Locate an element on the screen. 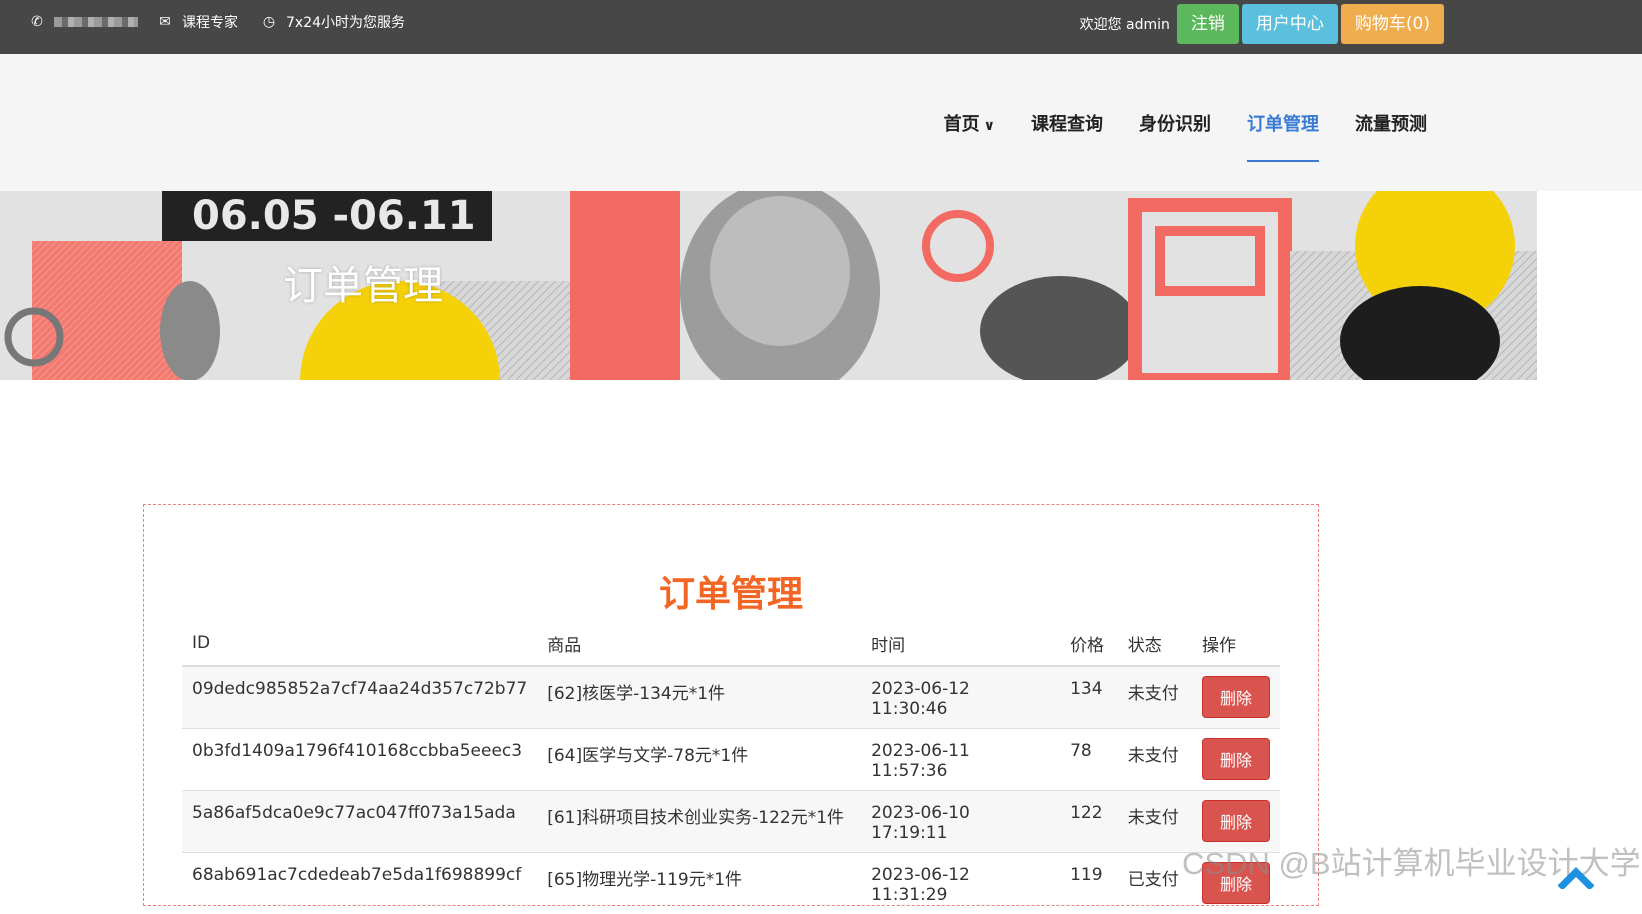  order-product: [64]医学与文学-78元*1件 is located at coordinates (699, 758).